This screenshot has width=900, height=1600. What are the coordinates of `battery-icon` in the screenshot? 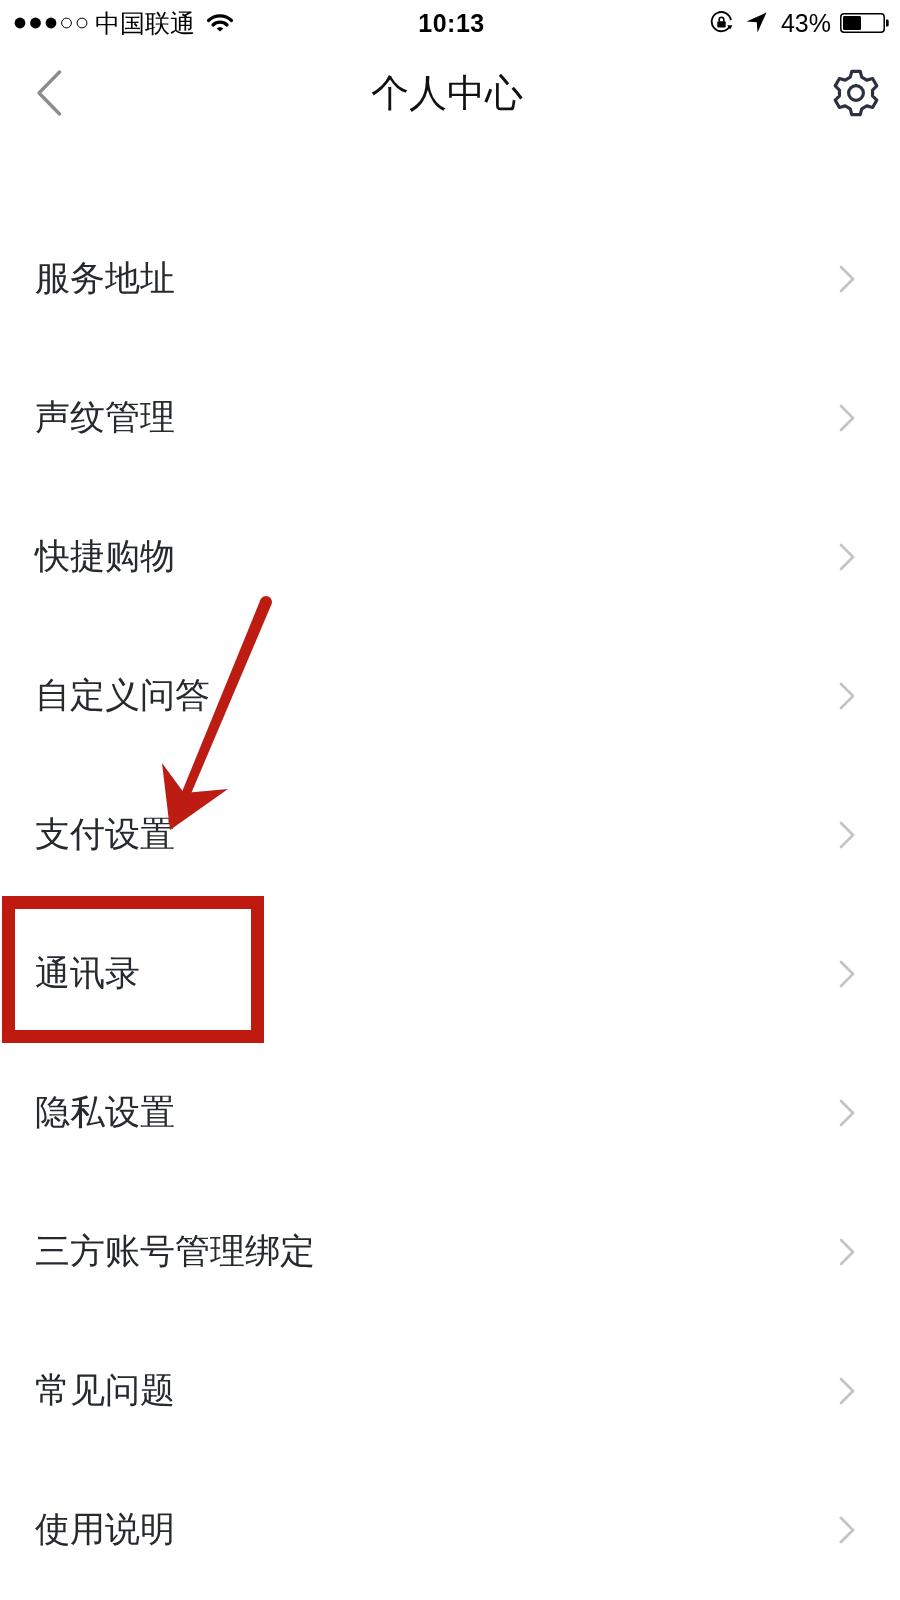 It's located at (864, 22).